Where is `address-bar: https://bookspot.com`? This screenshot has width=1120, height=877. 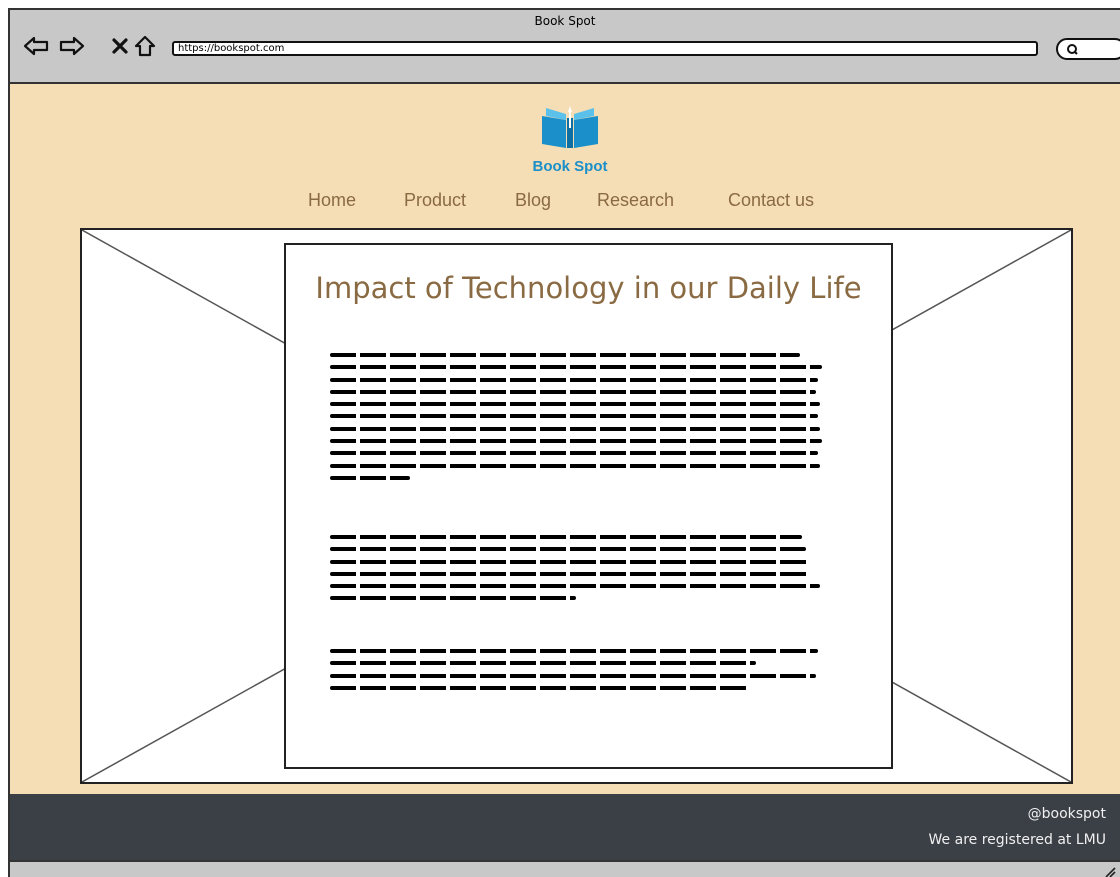 address-bar: https://bookspot.com is located at coordinates (605, 48).